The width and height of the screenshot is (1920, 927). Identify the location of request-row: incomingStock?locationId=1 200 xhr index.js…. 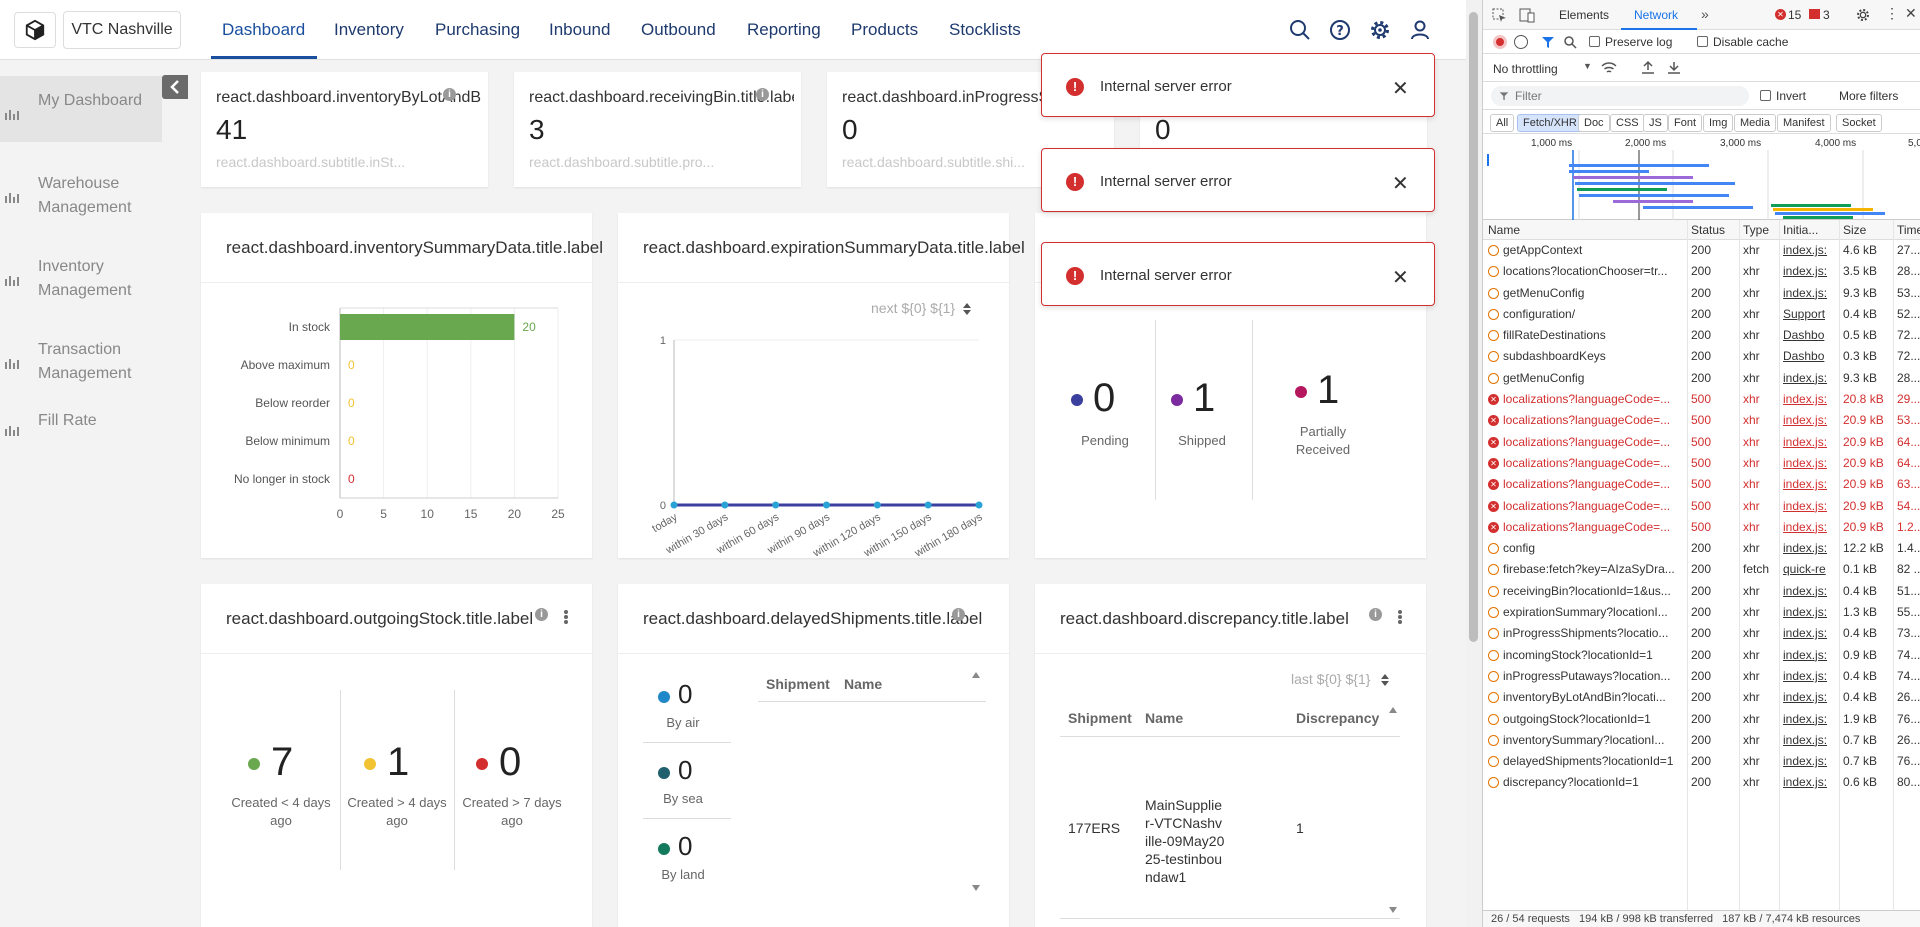
(1701, 655).